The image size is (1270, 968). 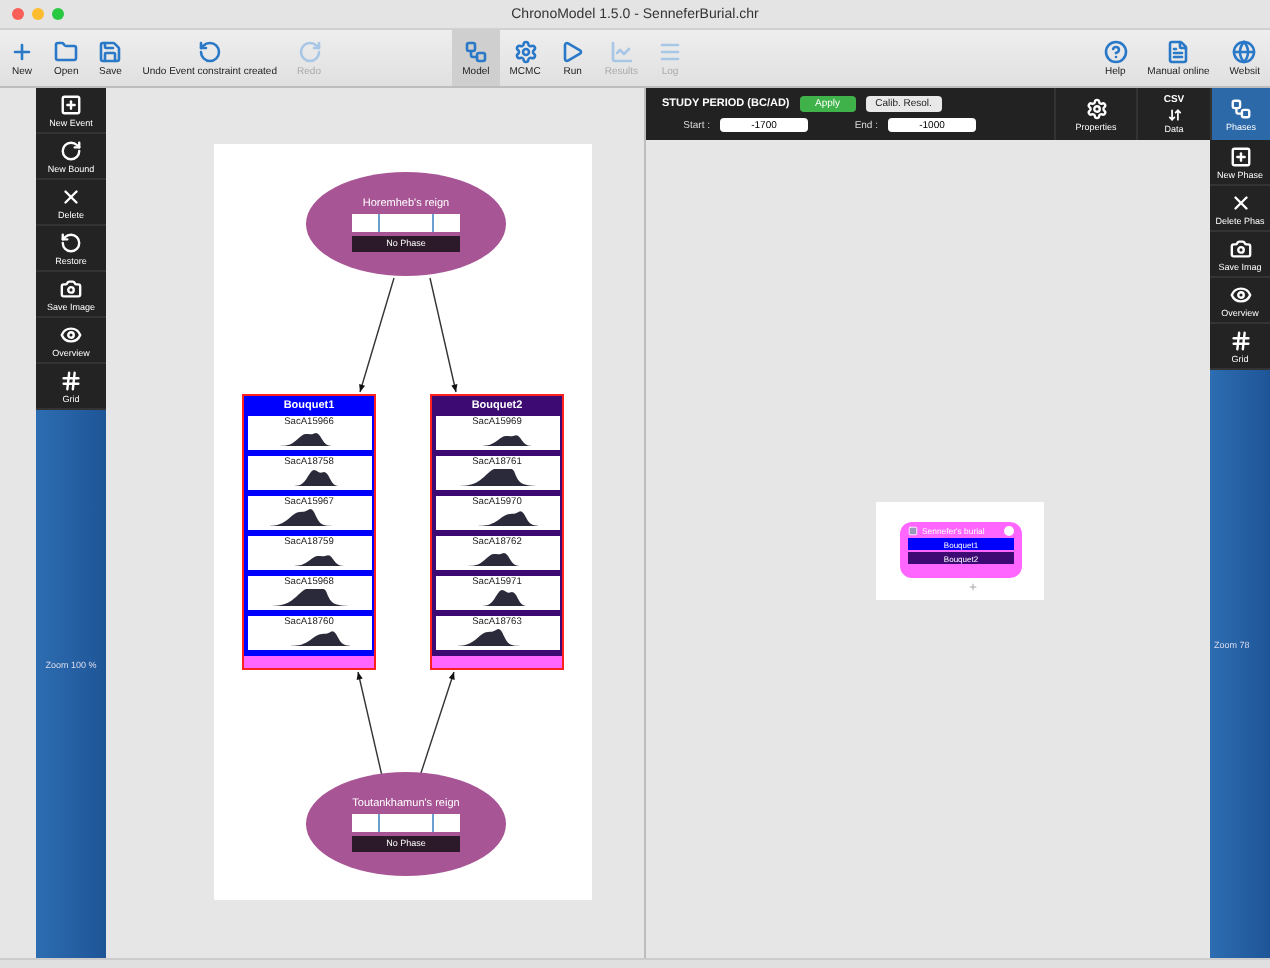 I want to click on floppy-icon, so click(x=110, y=51).